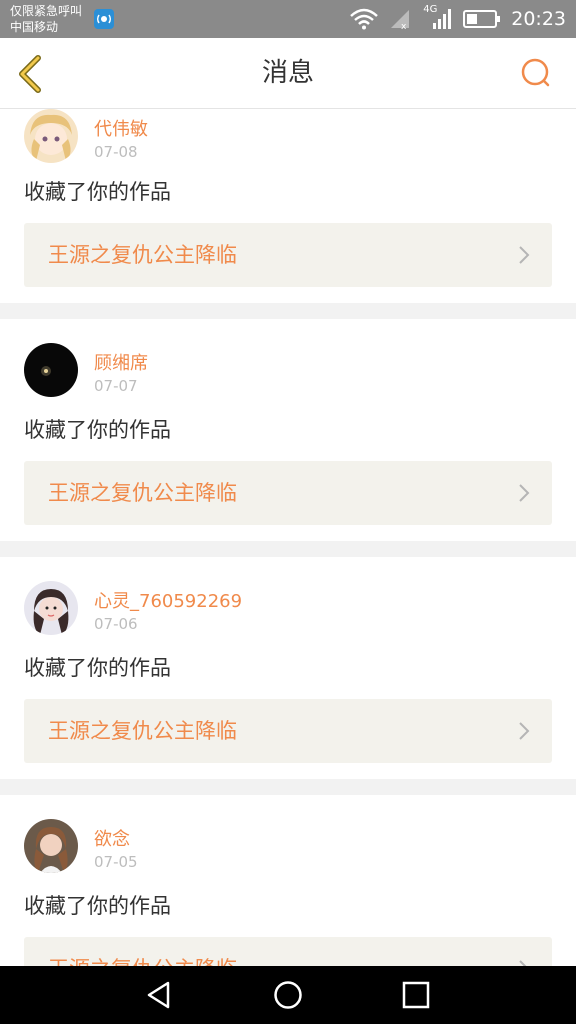 Image resolution: width=576 pixels, height=1024 pixels. I want to click on app-header: 消息, so click(288, 73).